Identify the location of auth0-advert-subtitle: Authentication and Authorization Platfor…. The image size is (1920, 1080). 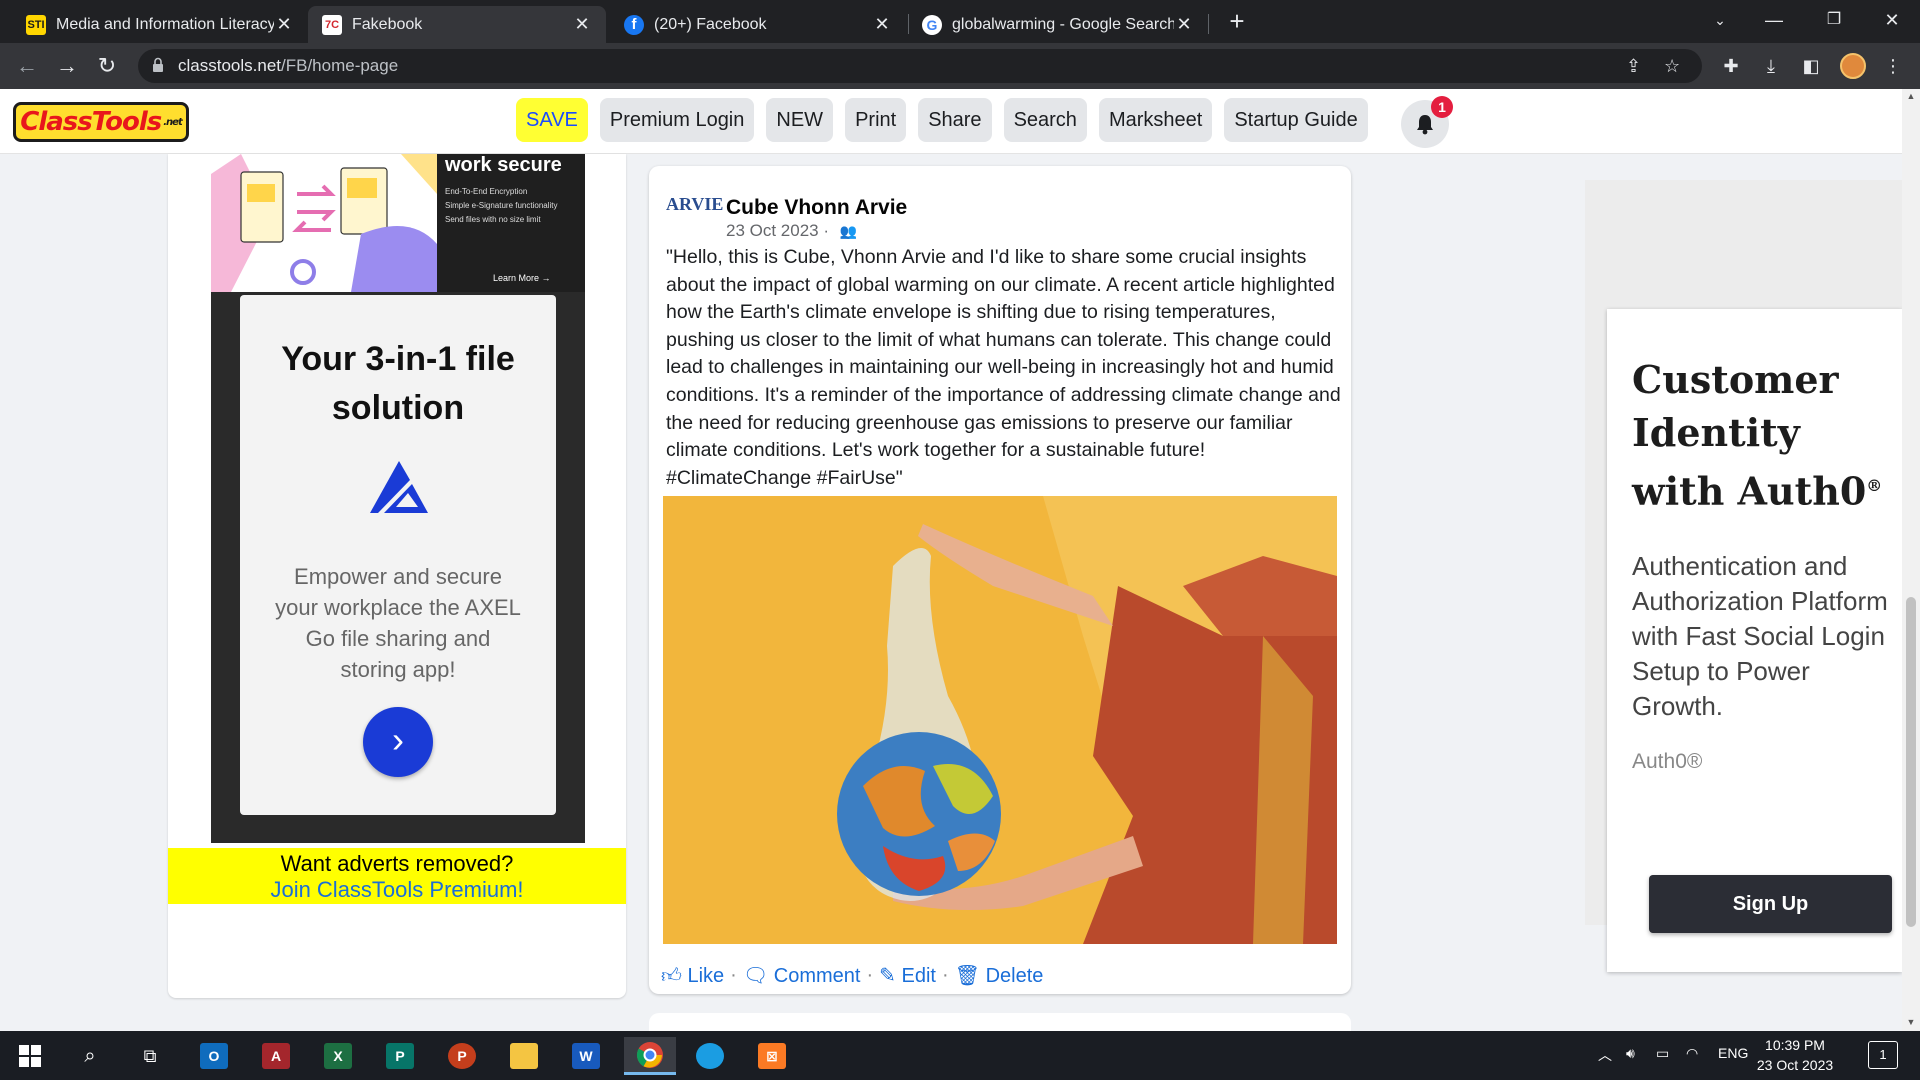
(1760, 636).